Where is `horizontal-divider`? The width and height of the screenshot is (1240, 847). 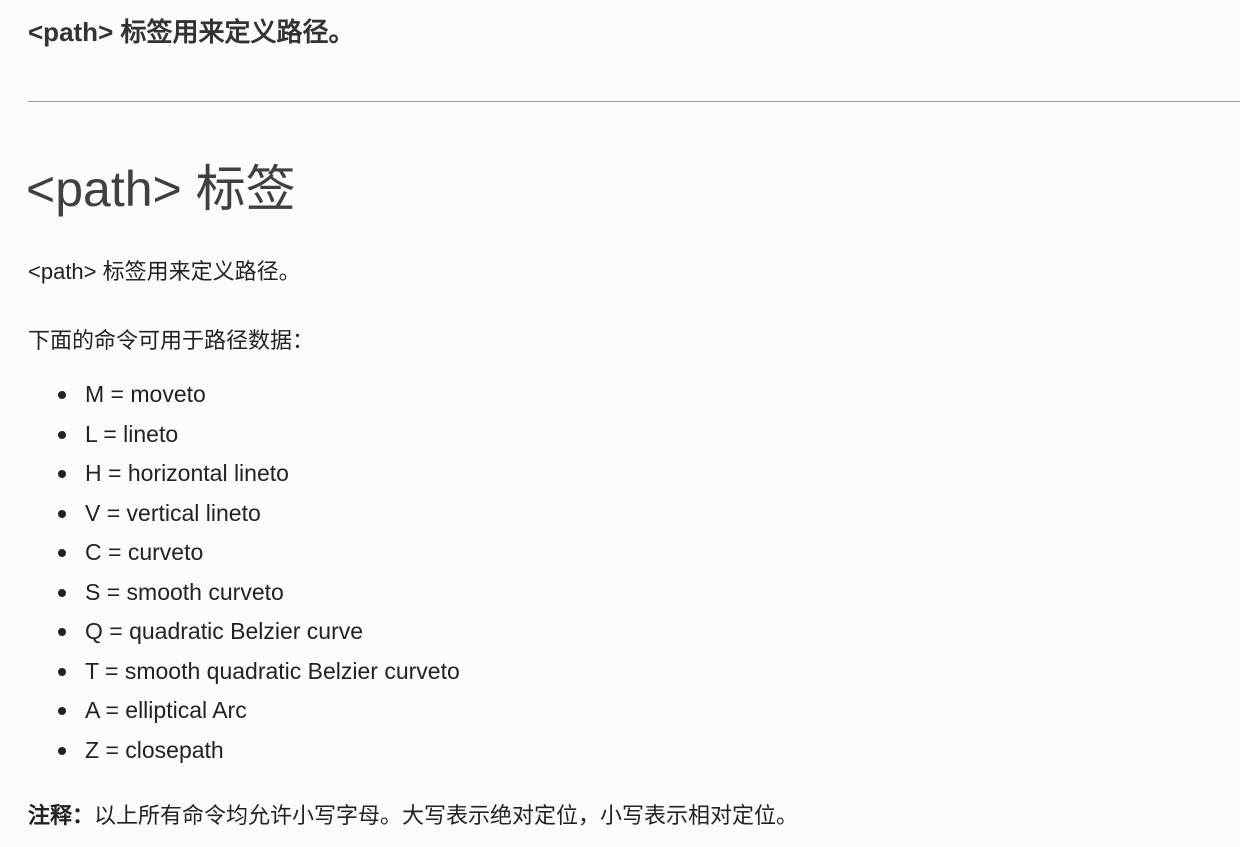
horizontal-divider is located at coordinates (634, 101).